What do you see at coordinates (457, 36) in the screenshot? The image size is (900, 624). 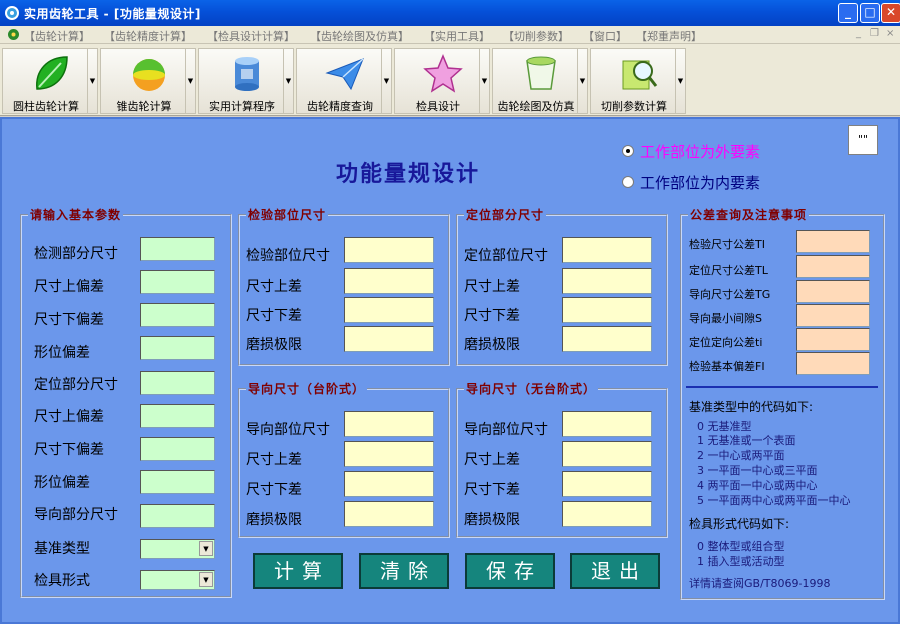 I see `menu-tools: 【实用工具】` at bounding box center [457, 36].